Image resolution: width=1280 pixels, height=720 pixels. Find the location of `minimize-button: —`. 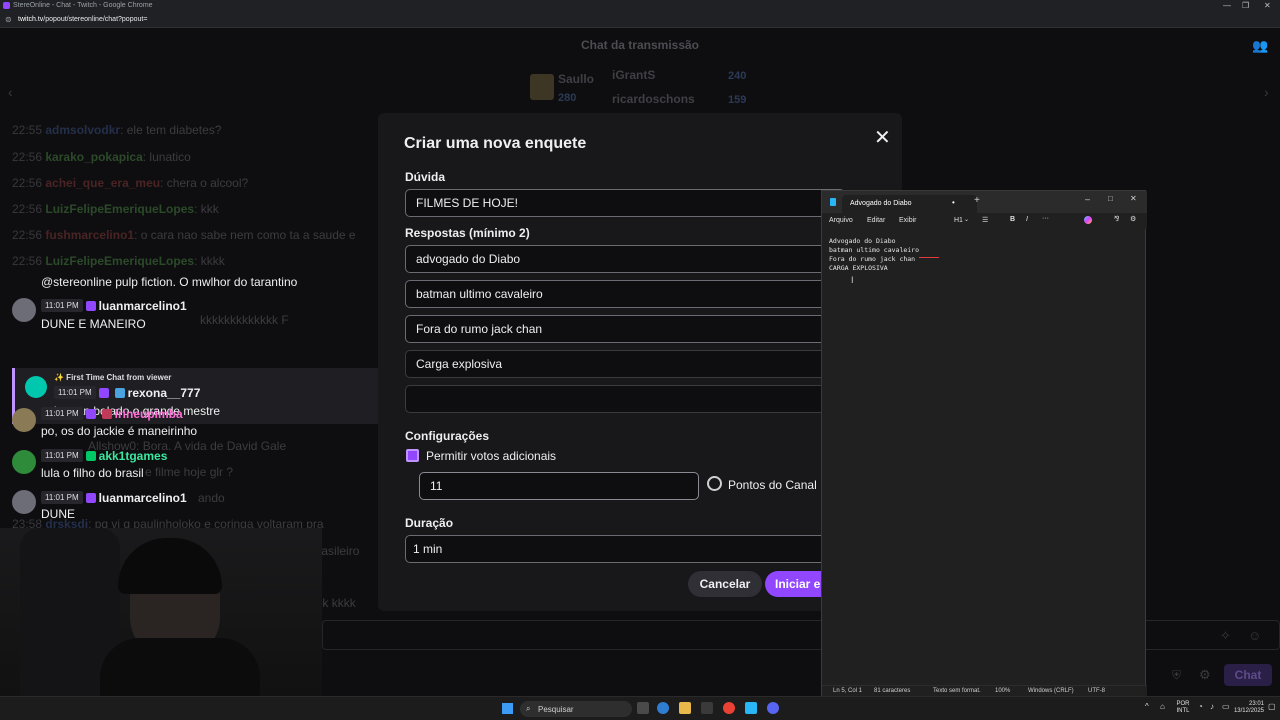

minimize-button: — is located at coordinates (1227, 5).